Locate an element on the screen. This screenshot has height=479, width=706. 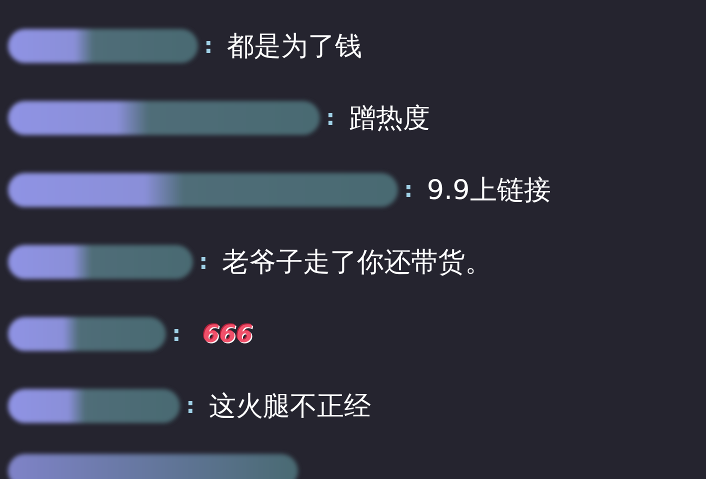
chat-message: 这火腿不正经 is located at coordinates (289, 407).